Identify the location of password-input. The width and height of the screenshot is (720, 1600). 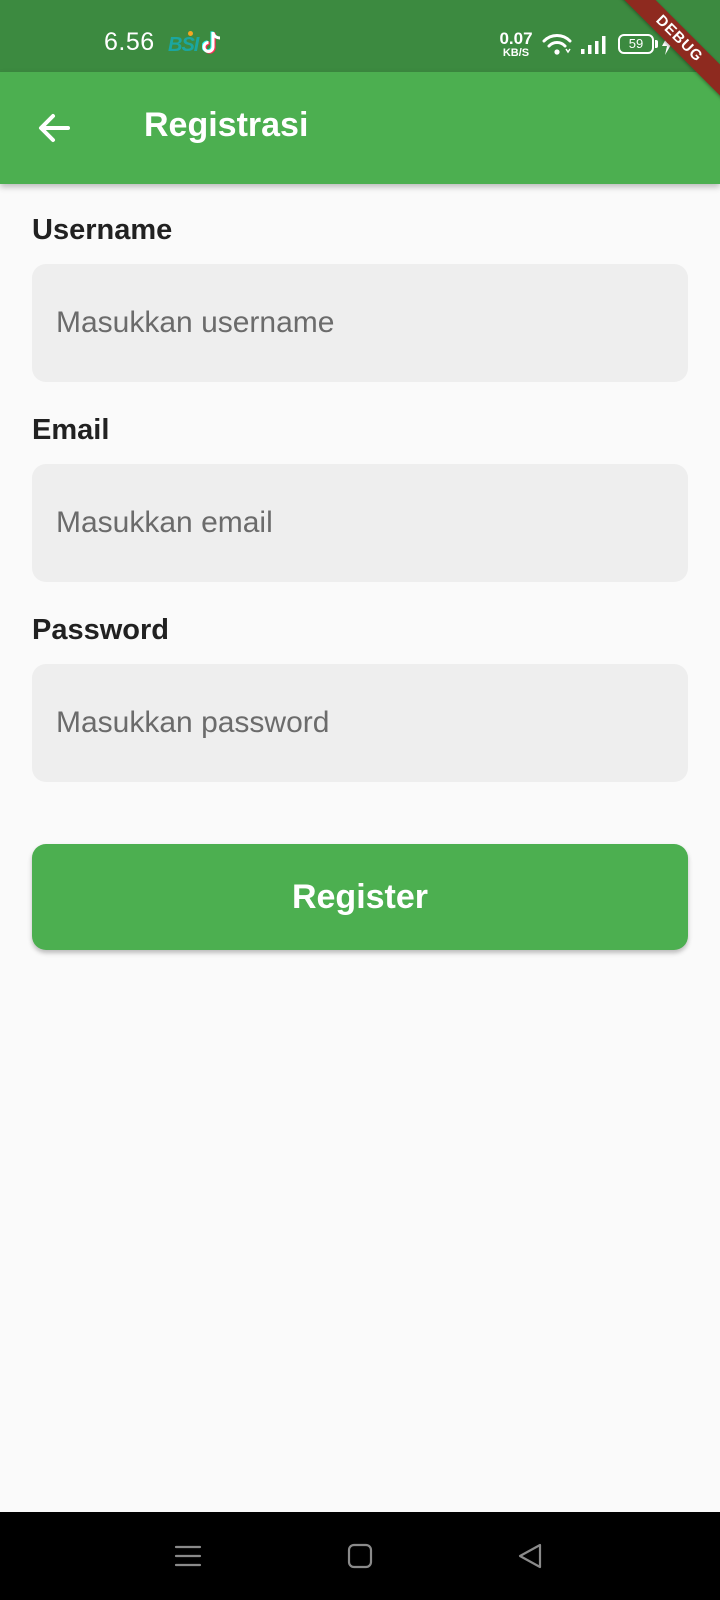
(360, 723).